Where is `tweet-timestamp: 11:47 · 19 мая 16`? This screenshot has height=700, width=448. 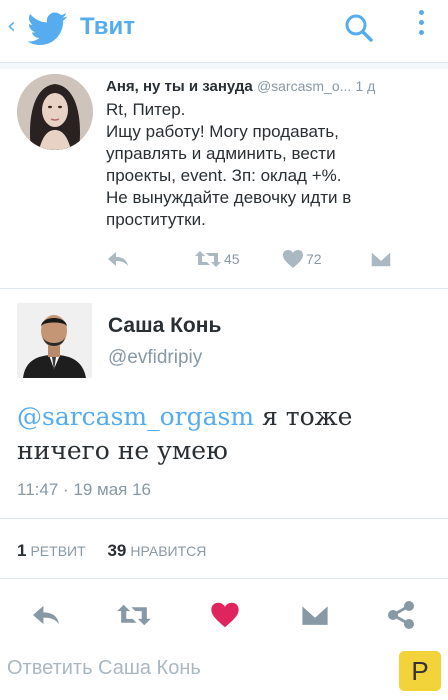
tweet-timestamp: 11:47 · 19 мая 16 is located at coordinates (84, 489).